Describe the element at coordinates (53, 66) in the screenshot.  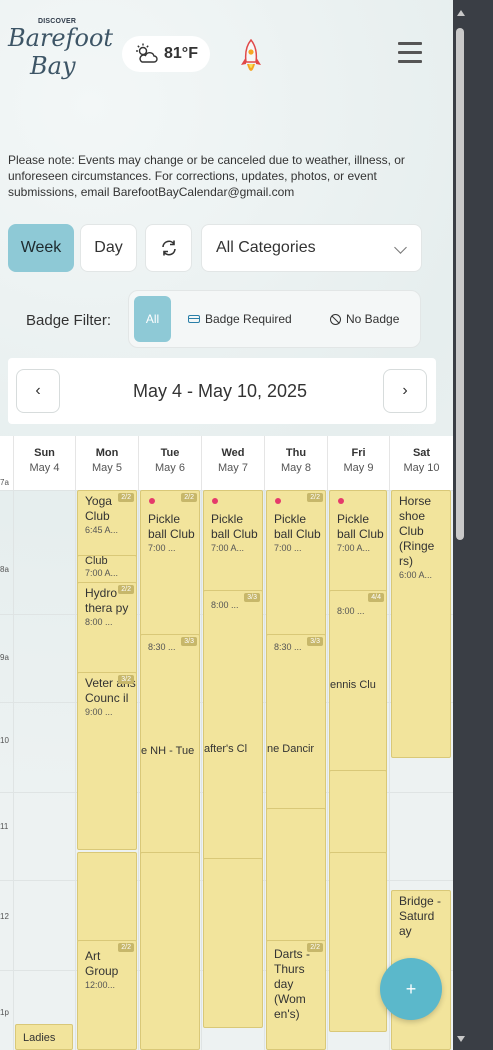
I see `logo-line2: Bay` at that location.